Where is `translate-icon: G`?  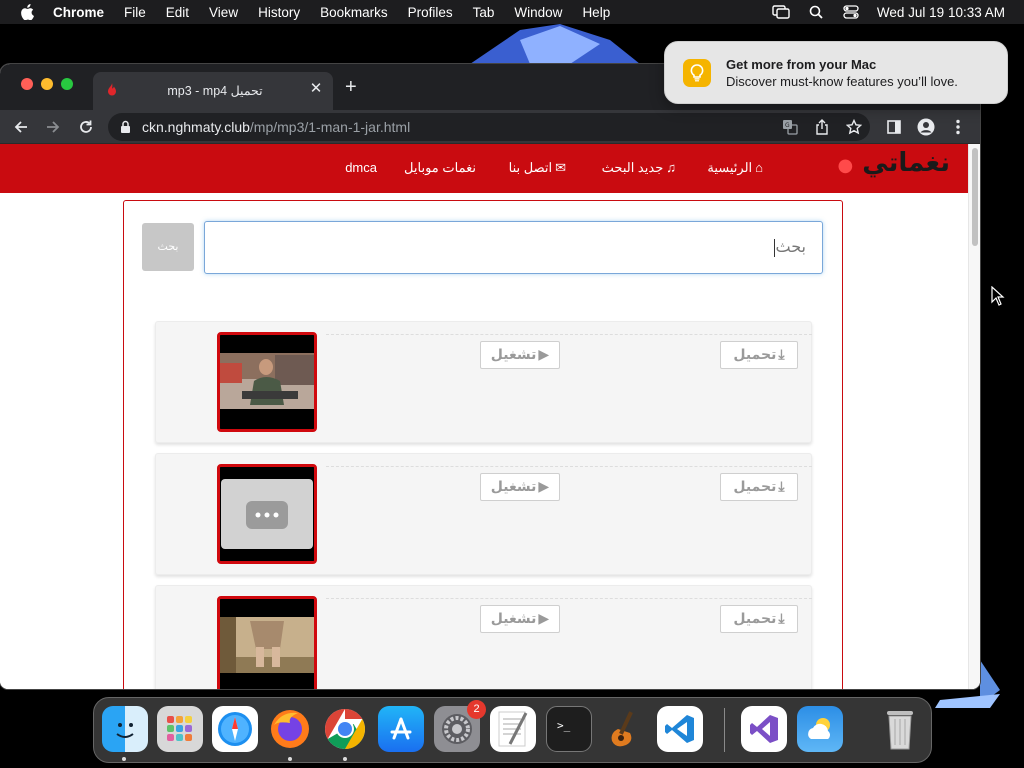 translate-icon: G is located at coordinates (790, 127).